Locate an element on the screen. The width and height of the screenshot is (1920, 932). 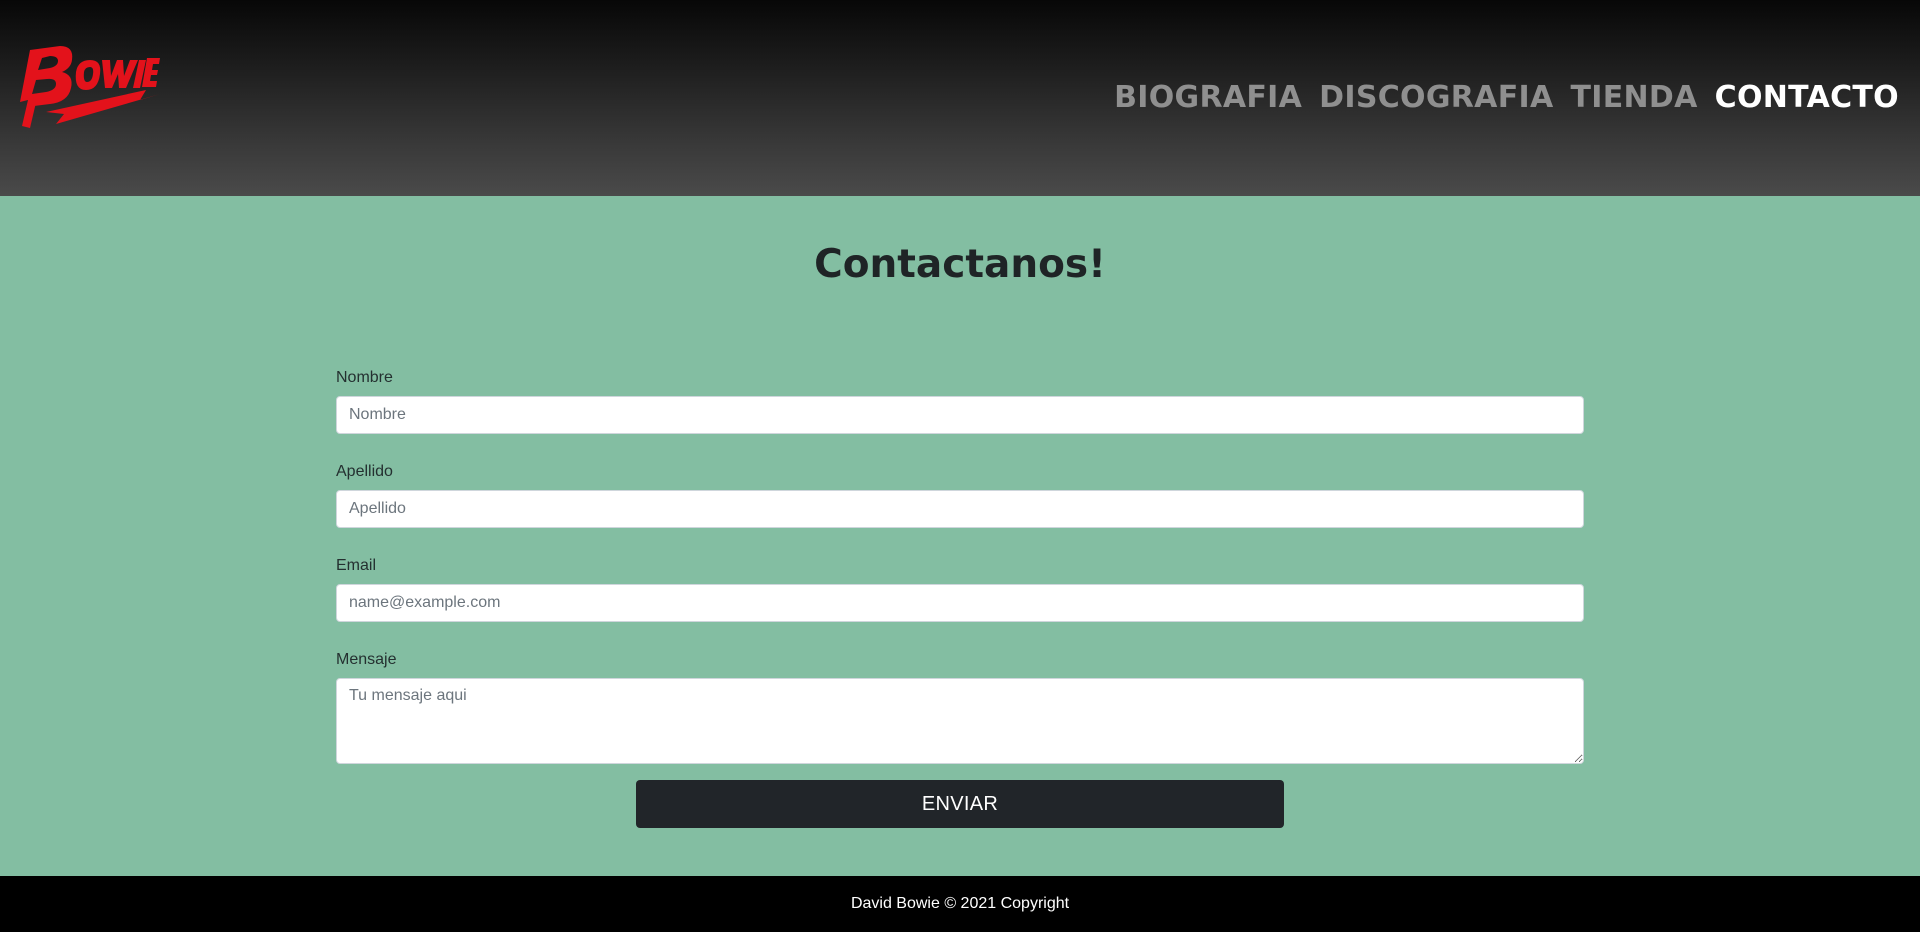
nombre-label: Nombre is located at coordinates (364, 377).